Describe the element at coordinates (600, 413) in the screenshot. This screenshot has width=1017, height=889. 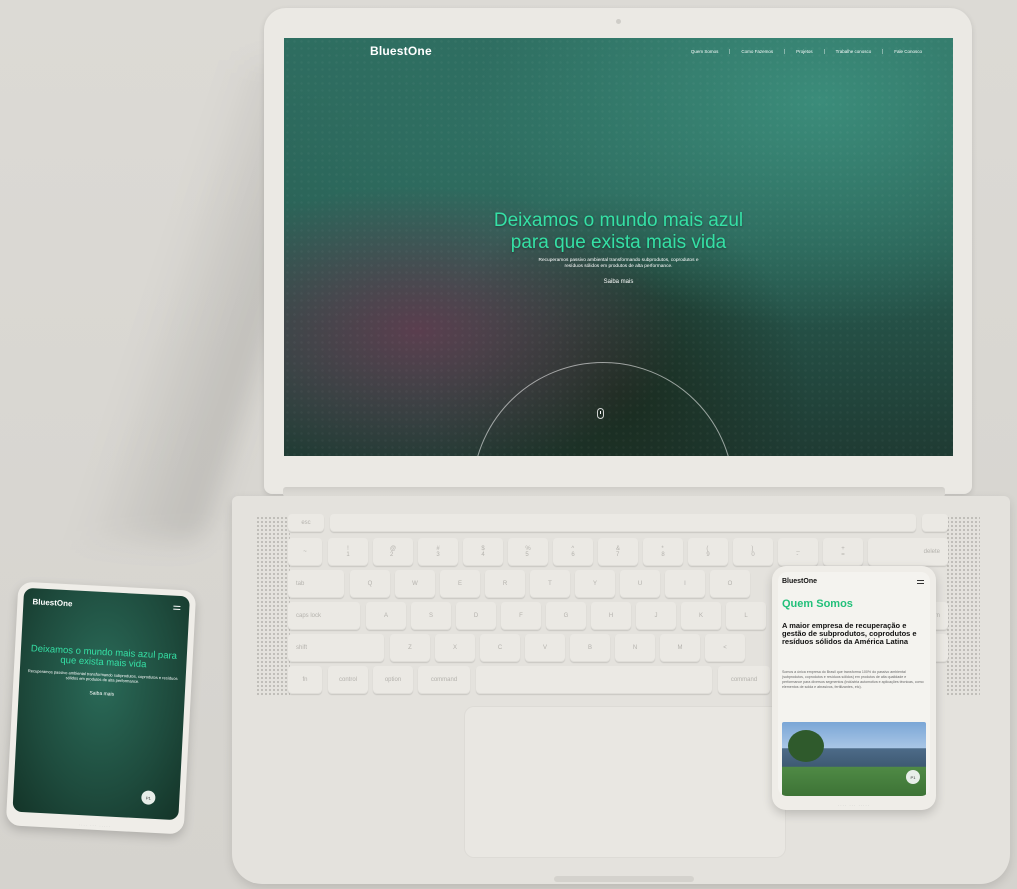
I see `scroll-mouse-icon` at that location.